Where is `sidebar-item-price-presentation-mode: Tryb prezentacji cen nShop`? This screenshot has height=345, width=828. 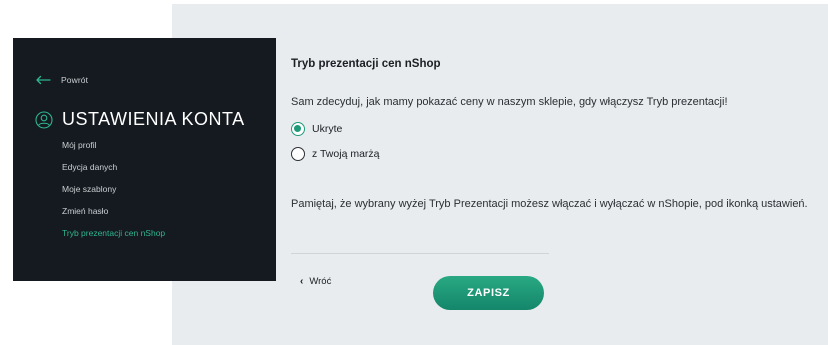 sidebar-item-price-presentation-mode: Tryb prezentacji cen nShop is located at coordinates (113, 238).